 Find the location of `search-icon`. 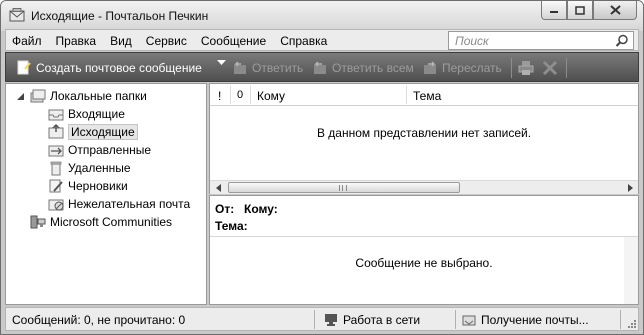

search-icon is located at coordinates (622, 41).